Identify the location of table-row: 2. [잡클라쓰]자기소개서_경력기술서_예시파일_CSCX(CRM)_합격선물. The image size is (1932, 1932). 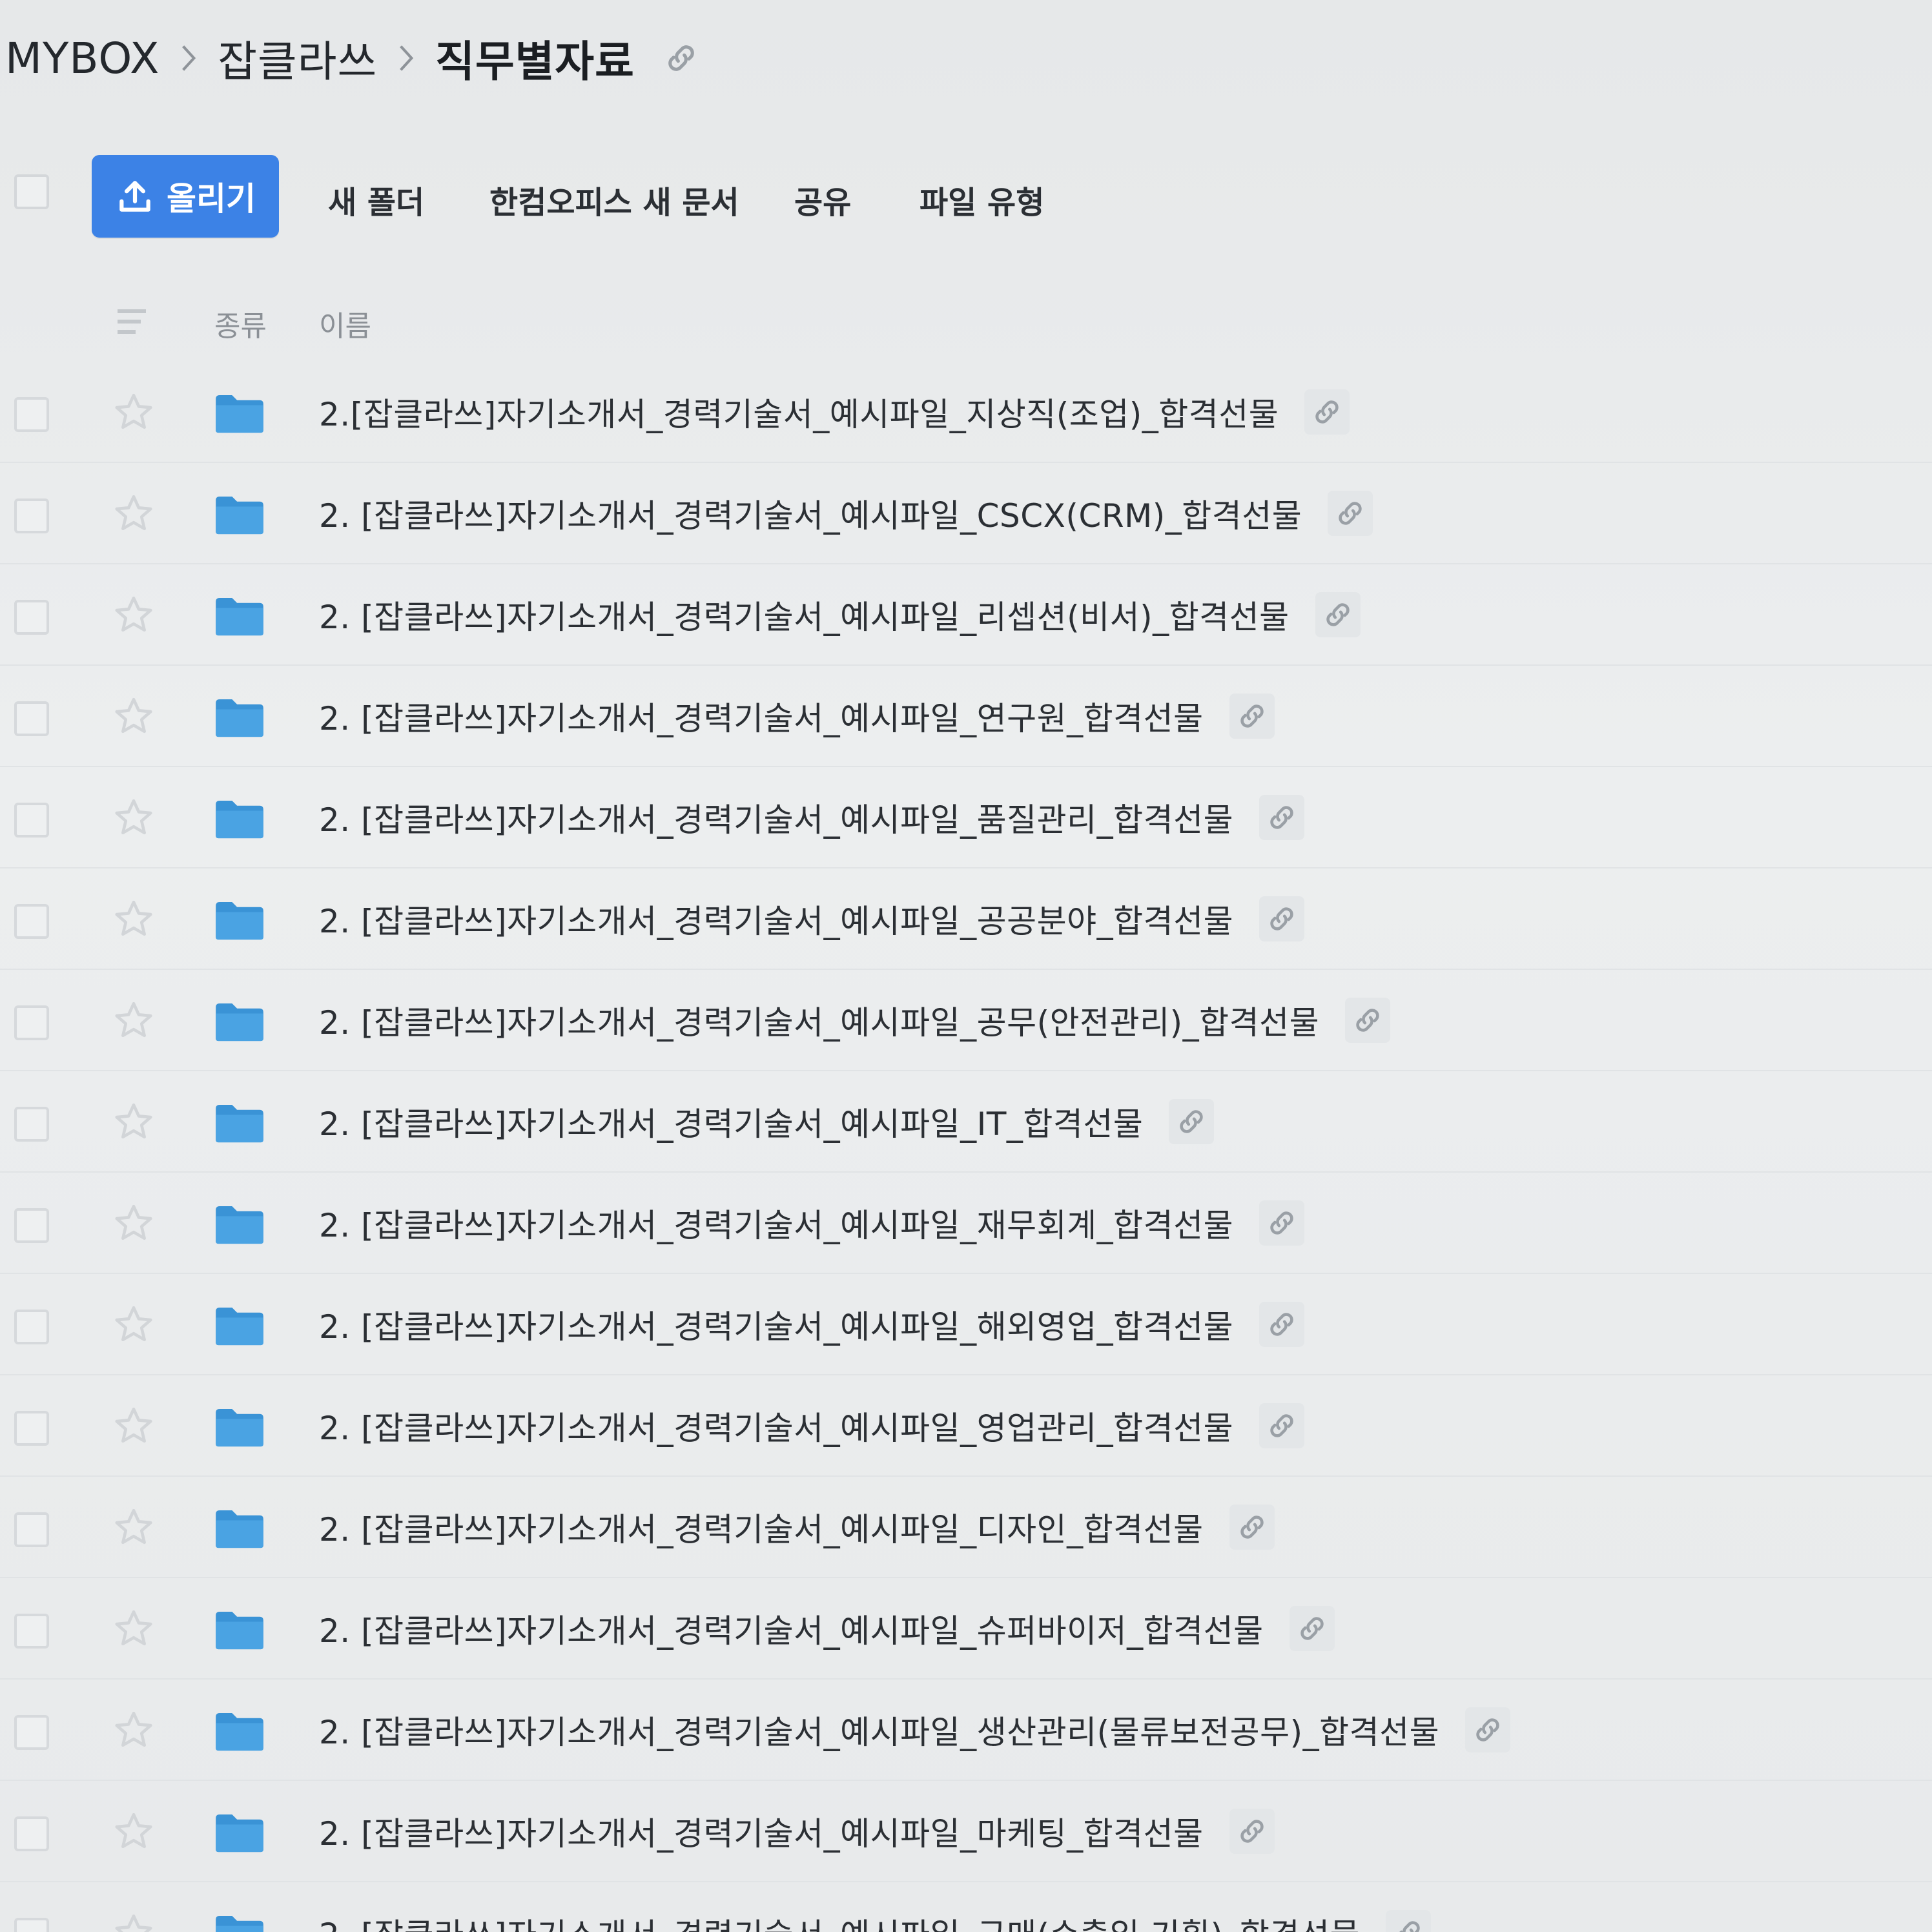
(966, 513).